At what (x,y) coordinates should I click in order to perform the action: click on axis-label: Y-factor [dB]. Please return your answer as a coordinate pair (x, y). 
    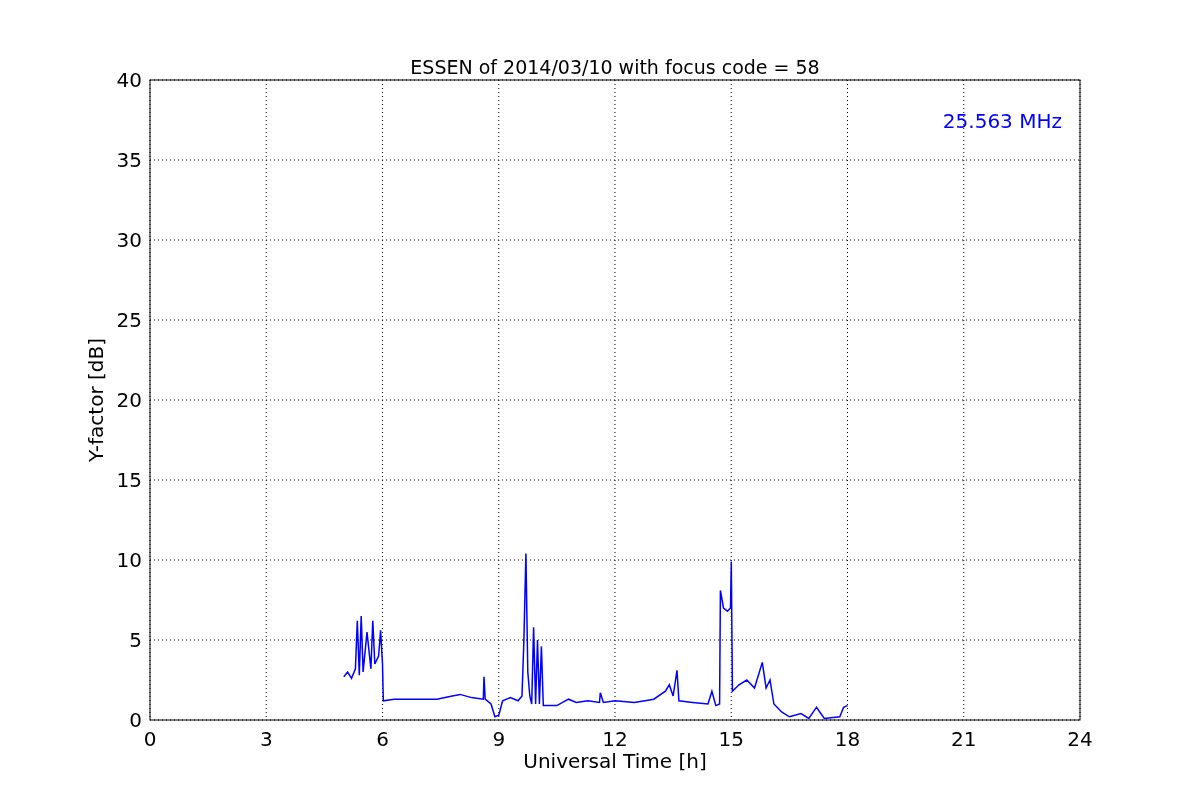
    Looking at the image, I should click on (96, 400).